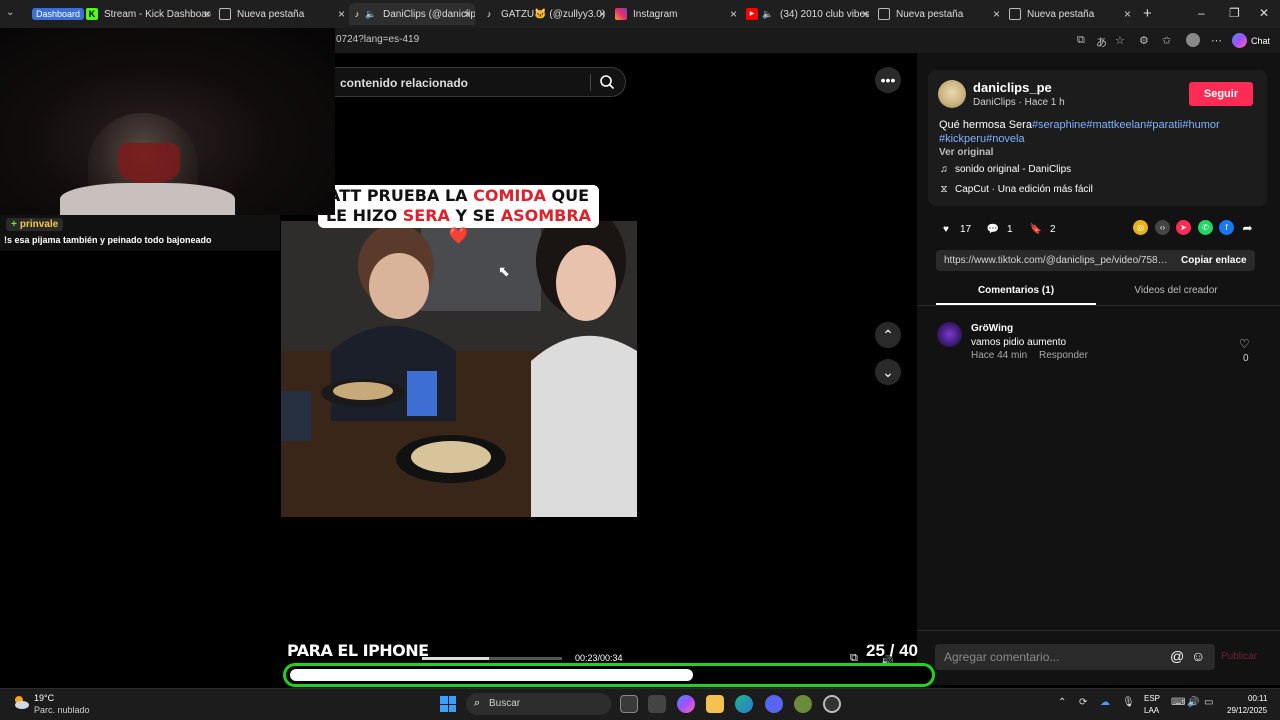 This screenshot has width=1280, height=720. I want to click on file-explorer-icon, so click(715, 704).